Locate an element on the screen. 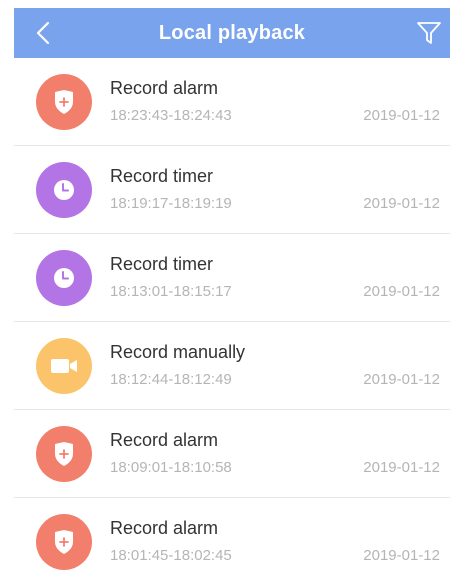 Image resolution: width=450 pixels, height=578 pixels. list-item: Record alarm 18:01:45-18:02:45 2019-01-12 is located at coordinates (232, 538).